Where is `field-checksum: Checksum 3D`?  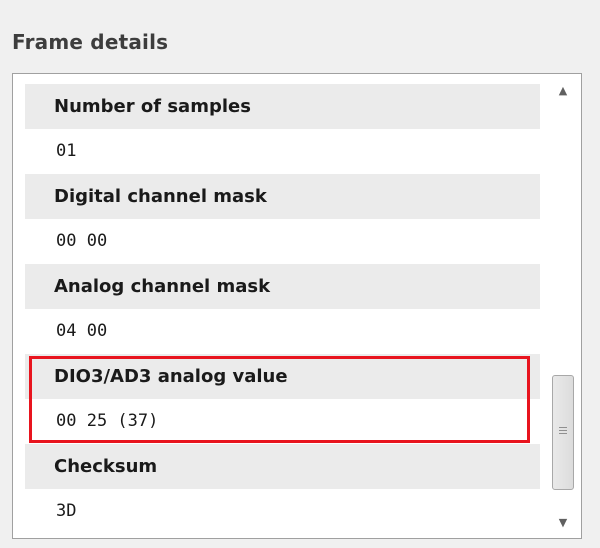 field-checksum: Checksum 3D is located at coordinates (282, 489).